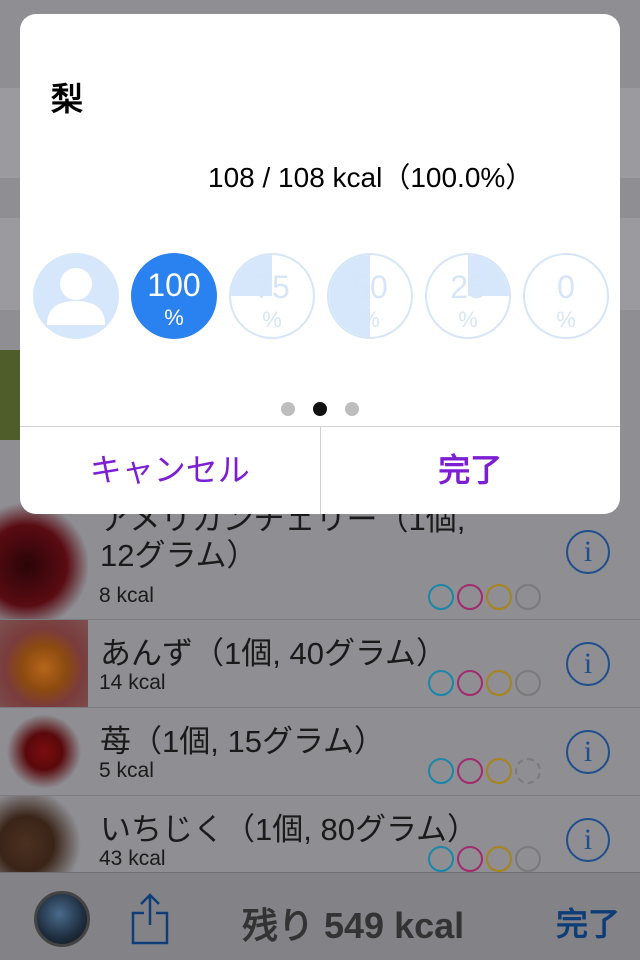 The height and width of the screenshot is (960, 640). What do you see at coordinates (468, 287) in the screenshot?
I see `portion-number: 25` at bounding box center [468, 287].